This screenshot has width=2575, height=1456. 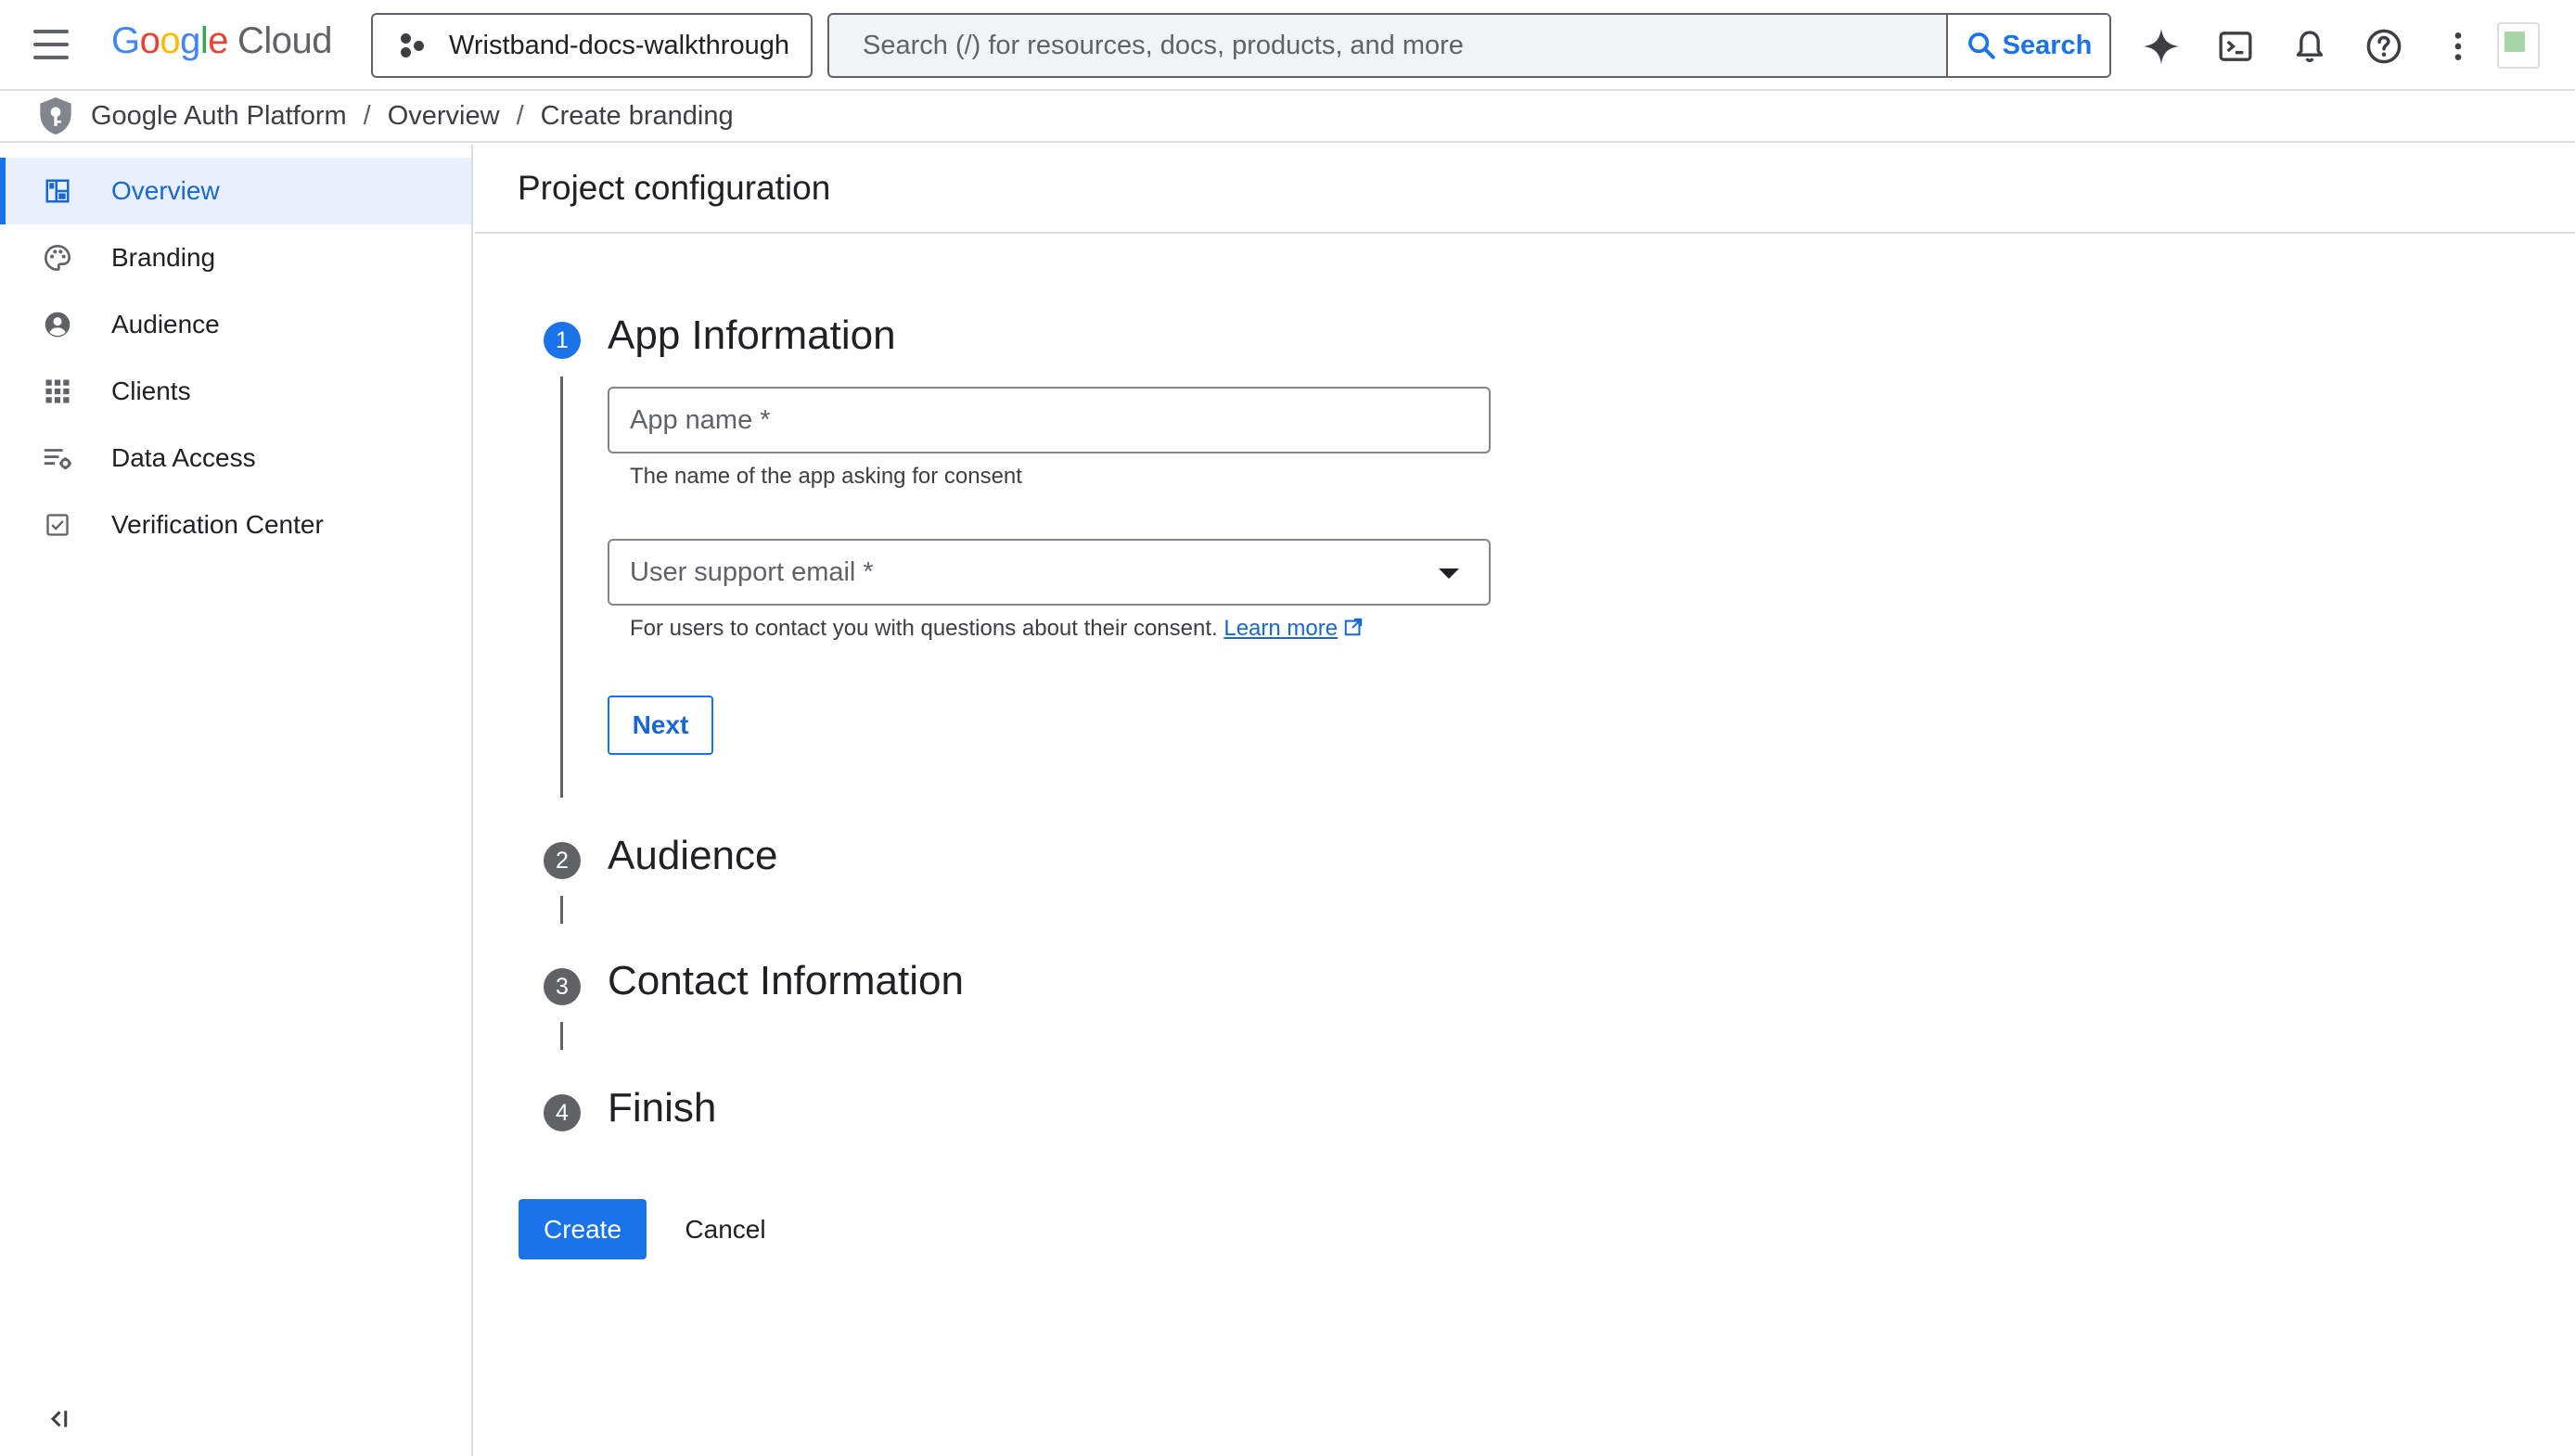 I want to click on step-number-1: 1, so click(x=562, y=340).